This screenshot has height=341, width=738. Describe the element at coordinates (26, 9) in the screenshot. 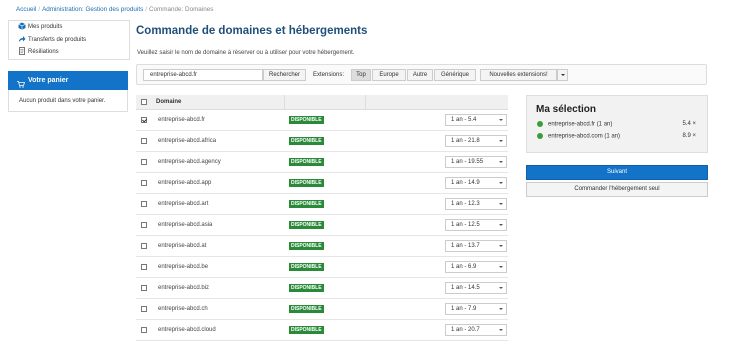

I see `breadcrumb-home-link: Accueil` at that location.